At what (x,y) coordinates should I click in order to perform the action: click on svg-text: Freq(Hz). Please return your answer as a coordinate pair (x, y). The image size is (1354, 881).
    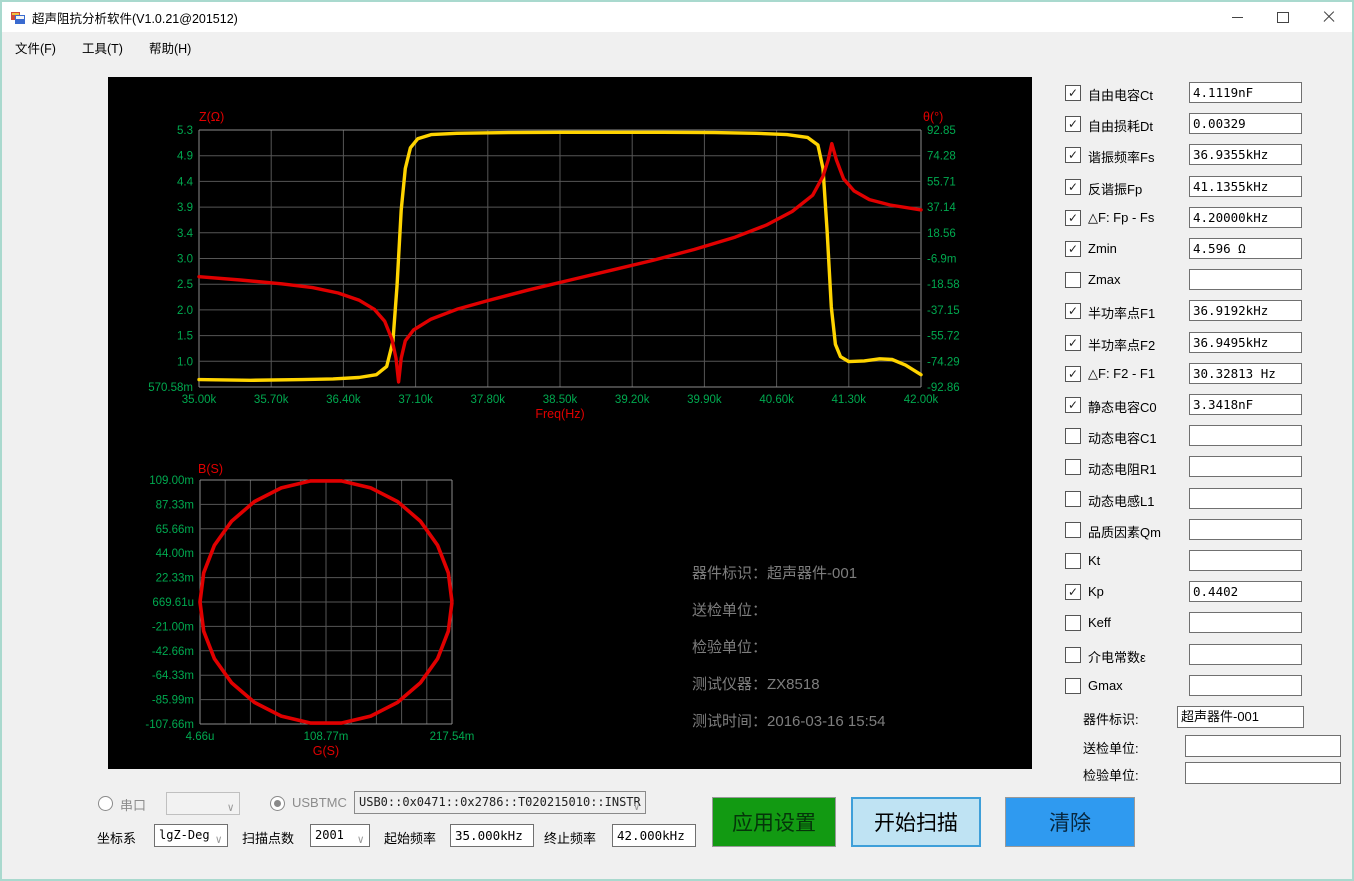
    Looking at the image, I should click on (559, 414).